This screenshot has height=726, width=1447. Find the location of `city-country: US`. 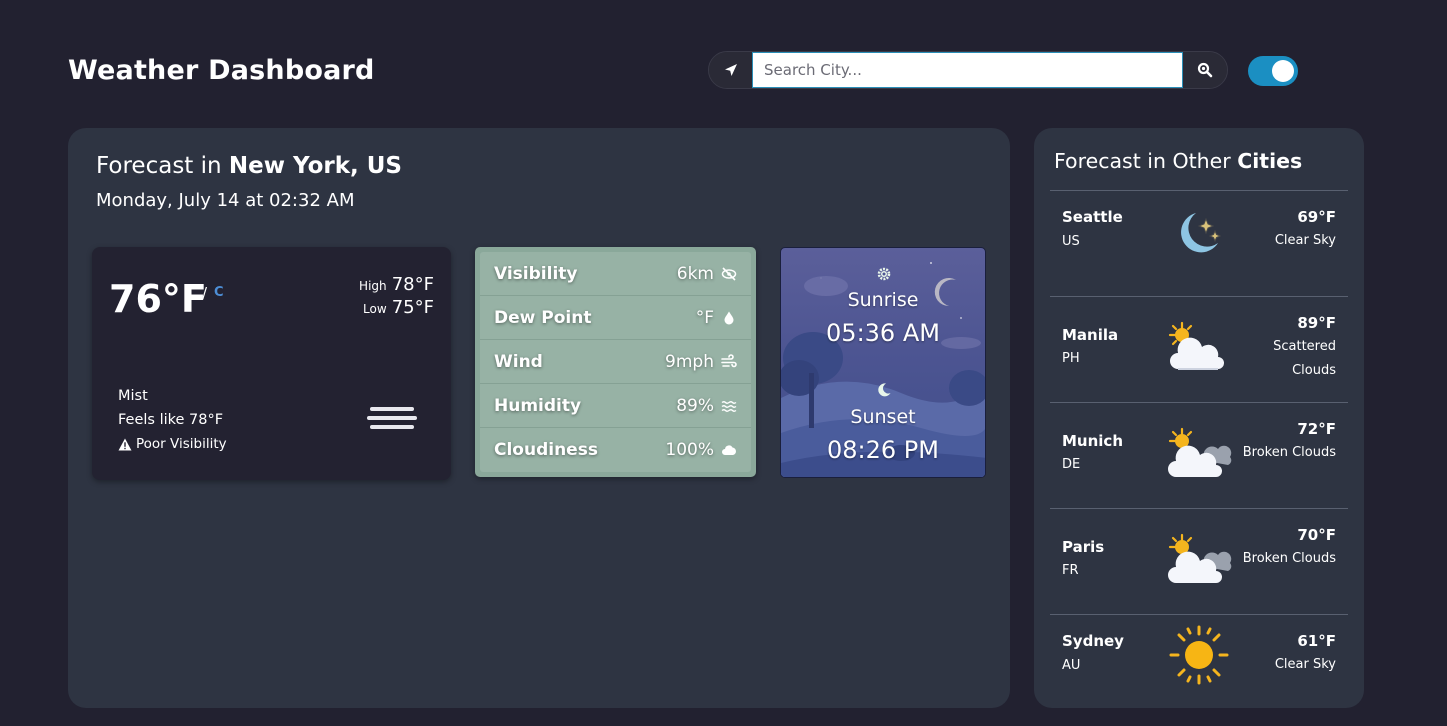

city-country: US is located at coordinates (1071, 241).